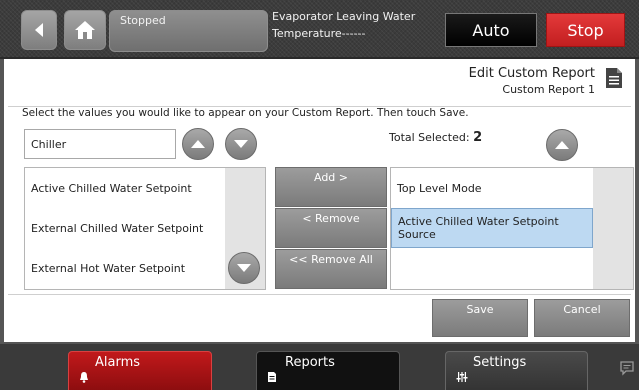 This screenshot has height=390, width=639. Describe the element at coordinates (111, 188) in the screenshot. I see `list-item-label: Active Chilled Water Setpoint` at that location.